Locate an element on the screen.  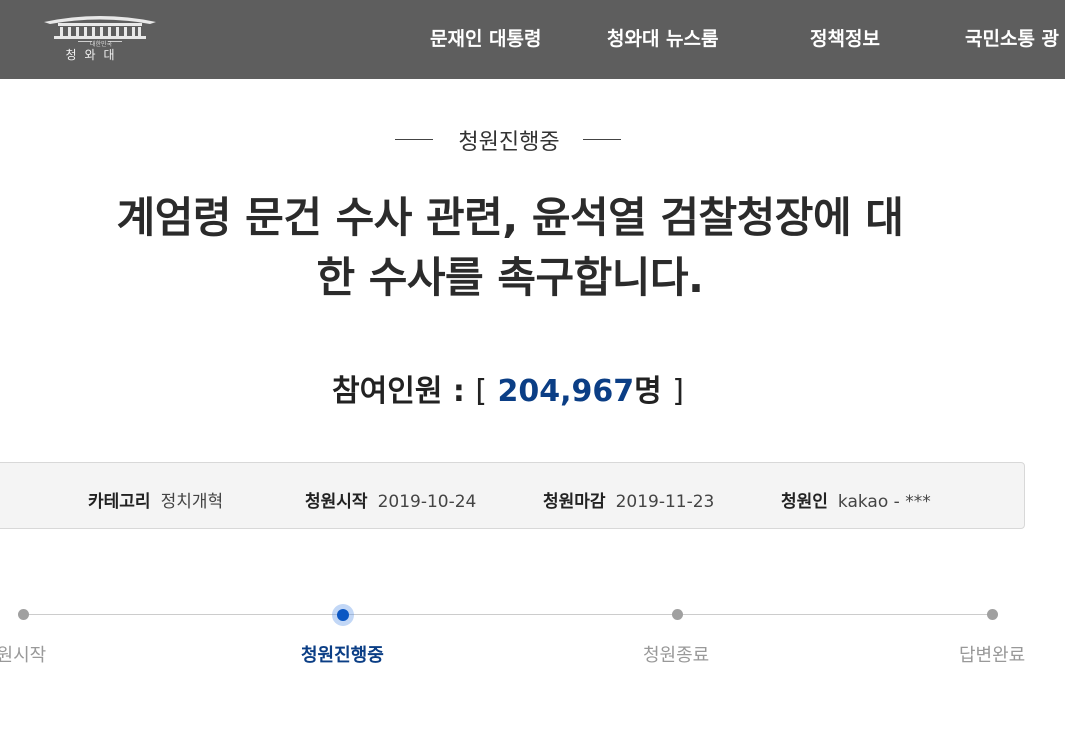
progress-label-in-progress: 청원진행중 is located at coordinates (342, 655).